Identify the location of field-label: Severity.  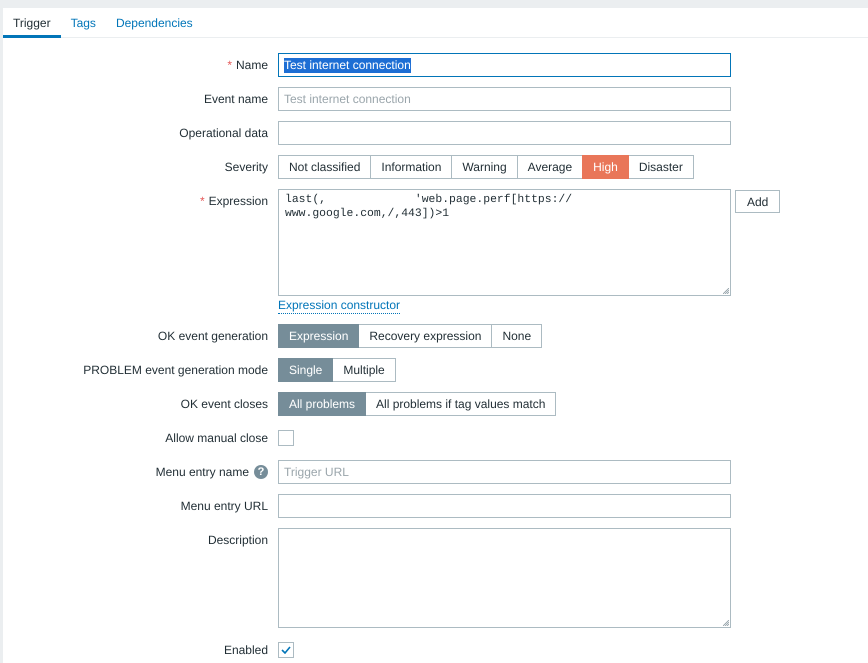
(246, 167).